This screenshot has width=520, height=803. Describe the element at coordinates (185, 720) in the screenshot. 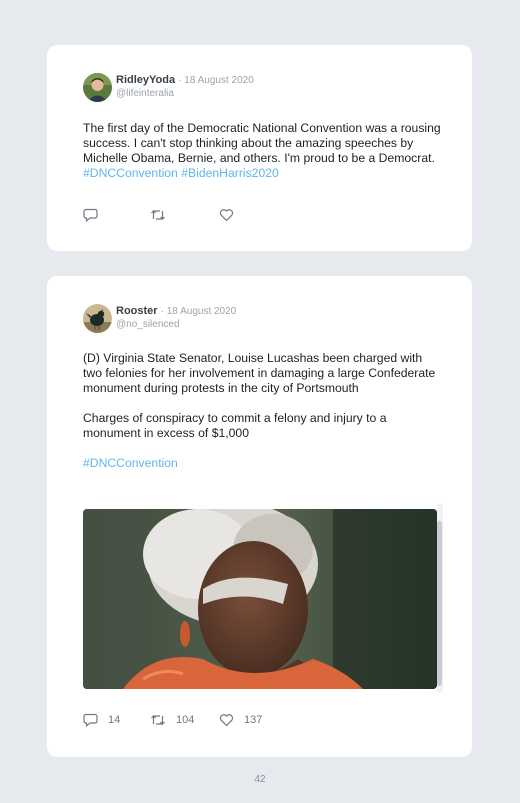

I see `retweet-count: 104` at that location.